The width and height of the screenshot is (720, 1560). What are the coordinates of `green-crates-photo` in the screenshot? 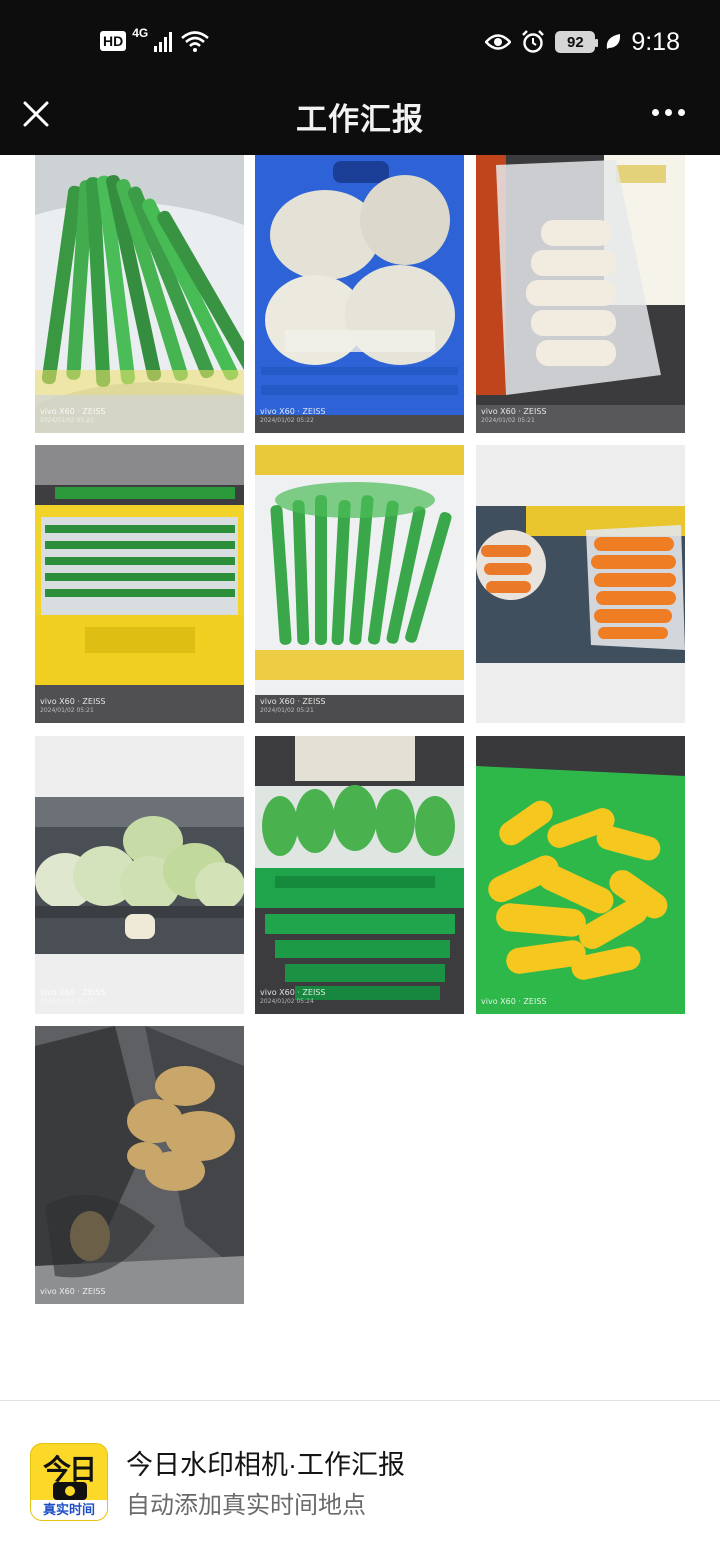 It's located at (359, 875).